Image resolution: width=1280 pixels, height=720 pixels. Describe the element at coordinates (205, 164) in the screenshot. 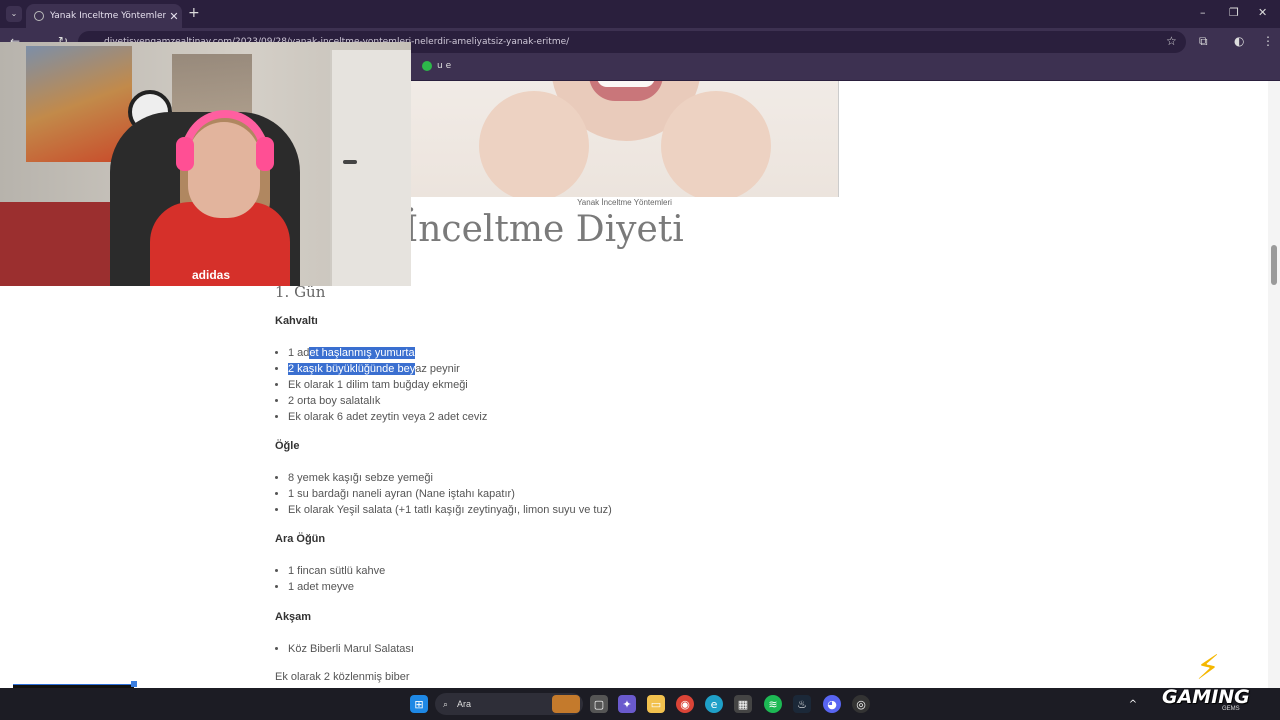

I see `webcam-overlay: adidas` at that location.